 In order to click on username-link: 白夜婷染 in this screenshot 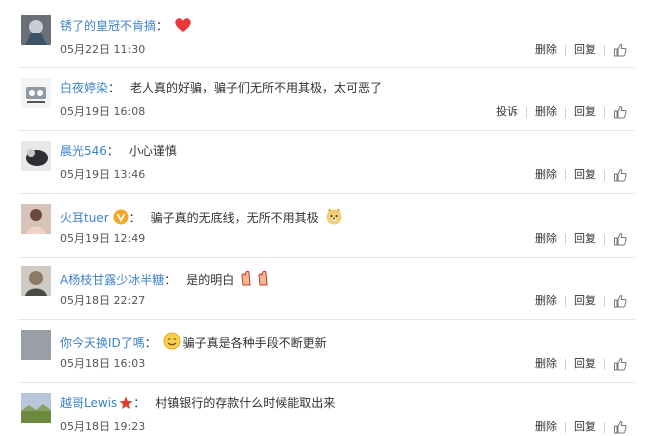, I will do `click(84, 88)`.